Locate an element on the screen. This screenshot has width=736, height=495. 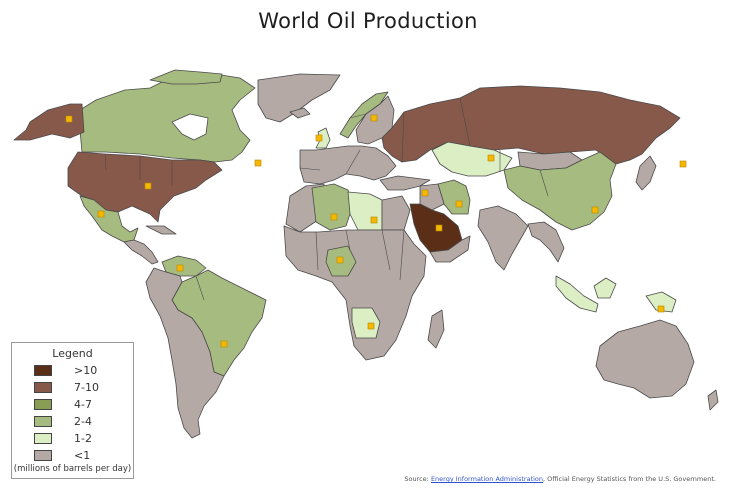
region-europe is located at coordinates (348, 165).